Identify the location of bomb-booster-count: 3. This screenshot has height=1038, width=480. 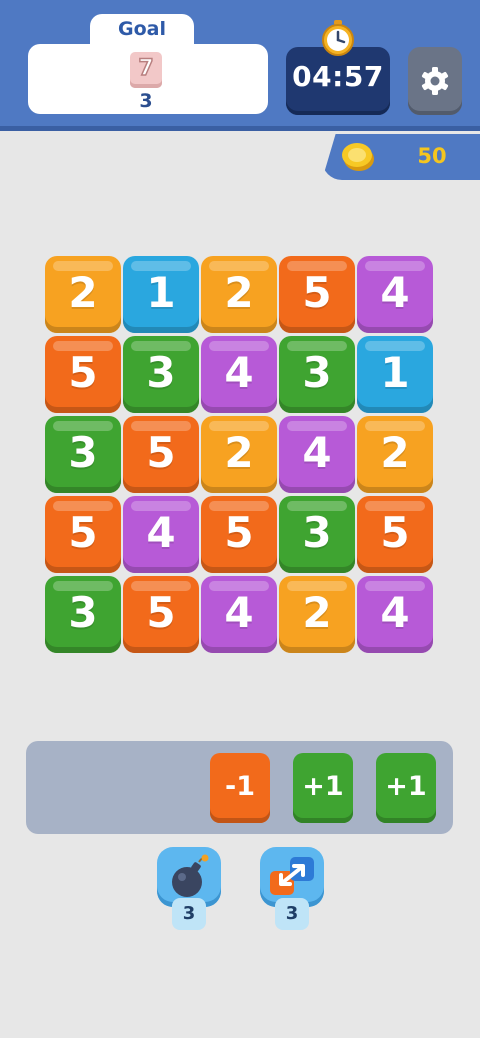
(189, 914).